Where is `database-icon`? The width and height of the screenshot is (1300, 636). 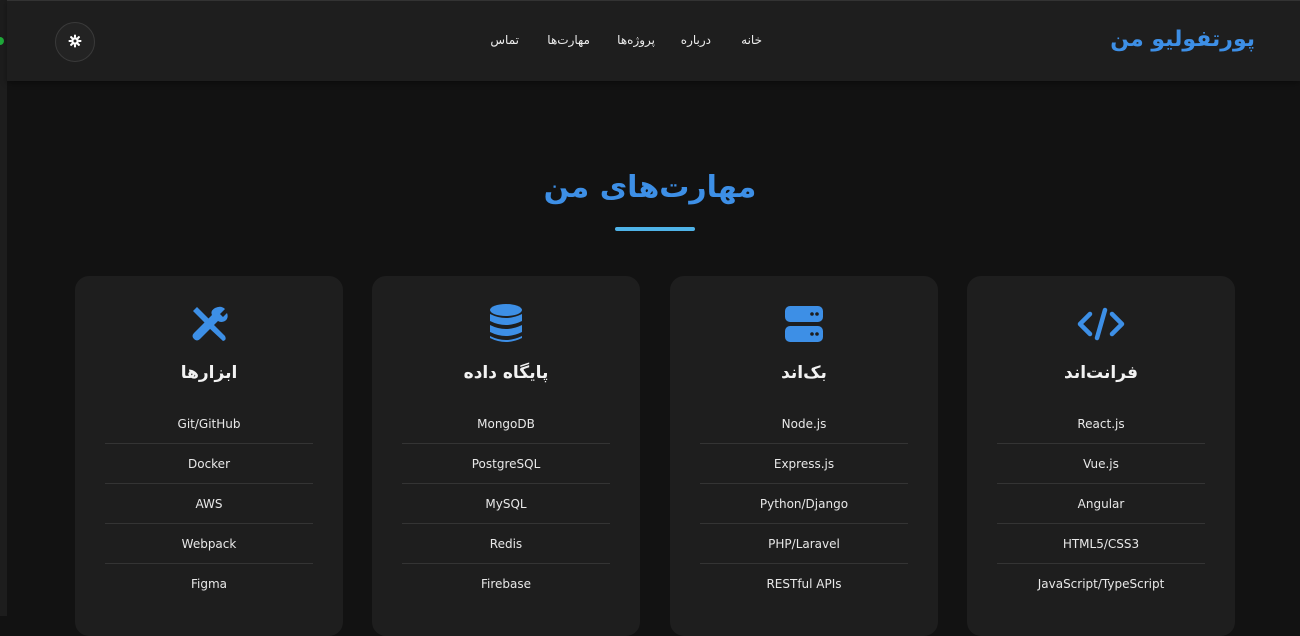
database-icon is located at coordinates (506, 324).